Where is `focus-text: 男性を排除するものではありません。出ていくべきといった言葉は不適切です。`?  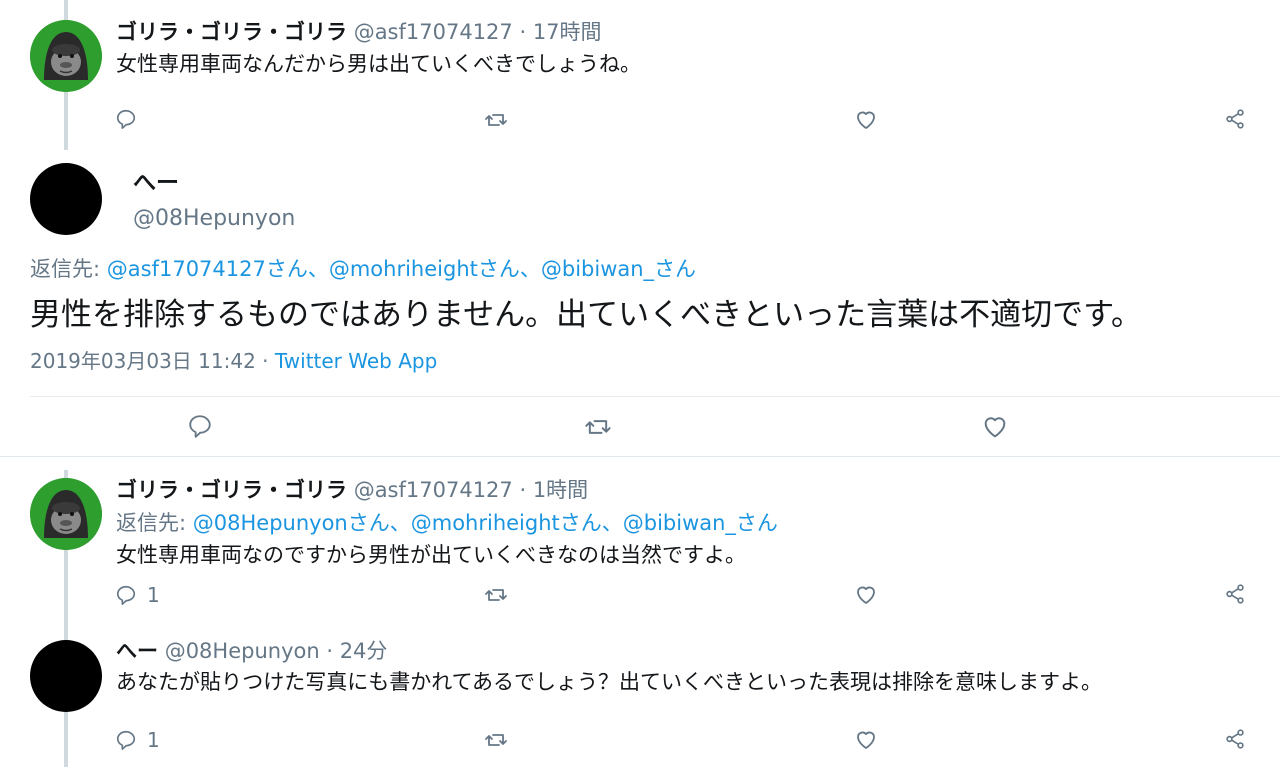
focus-text: 男性を排除するものではありません。出ていくべきといった言葉は不適切です。 is located at coordinates (586, 315).